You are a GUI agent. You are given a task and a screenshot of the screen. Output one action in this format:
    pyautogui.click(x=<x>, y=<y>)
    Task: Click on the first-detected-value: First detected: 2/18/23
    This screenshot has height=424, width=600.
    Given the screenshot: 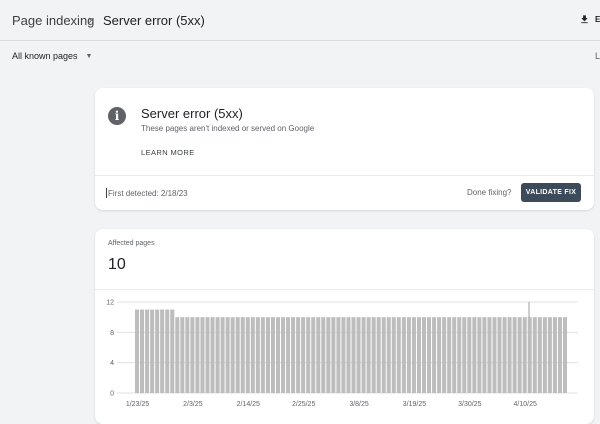 What is the action you would take?
    pyautogui.click(x=148, y=193)
    